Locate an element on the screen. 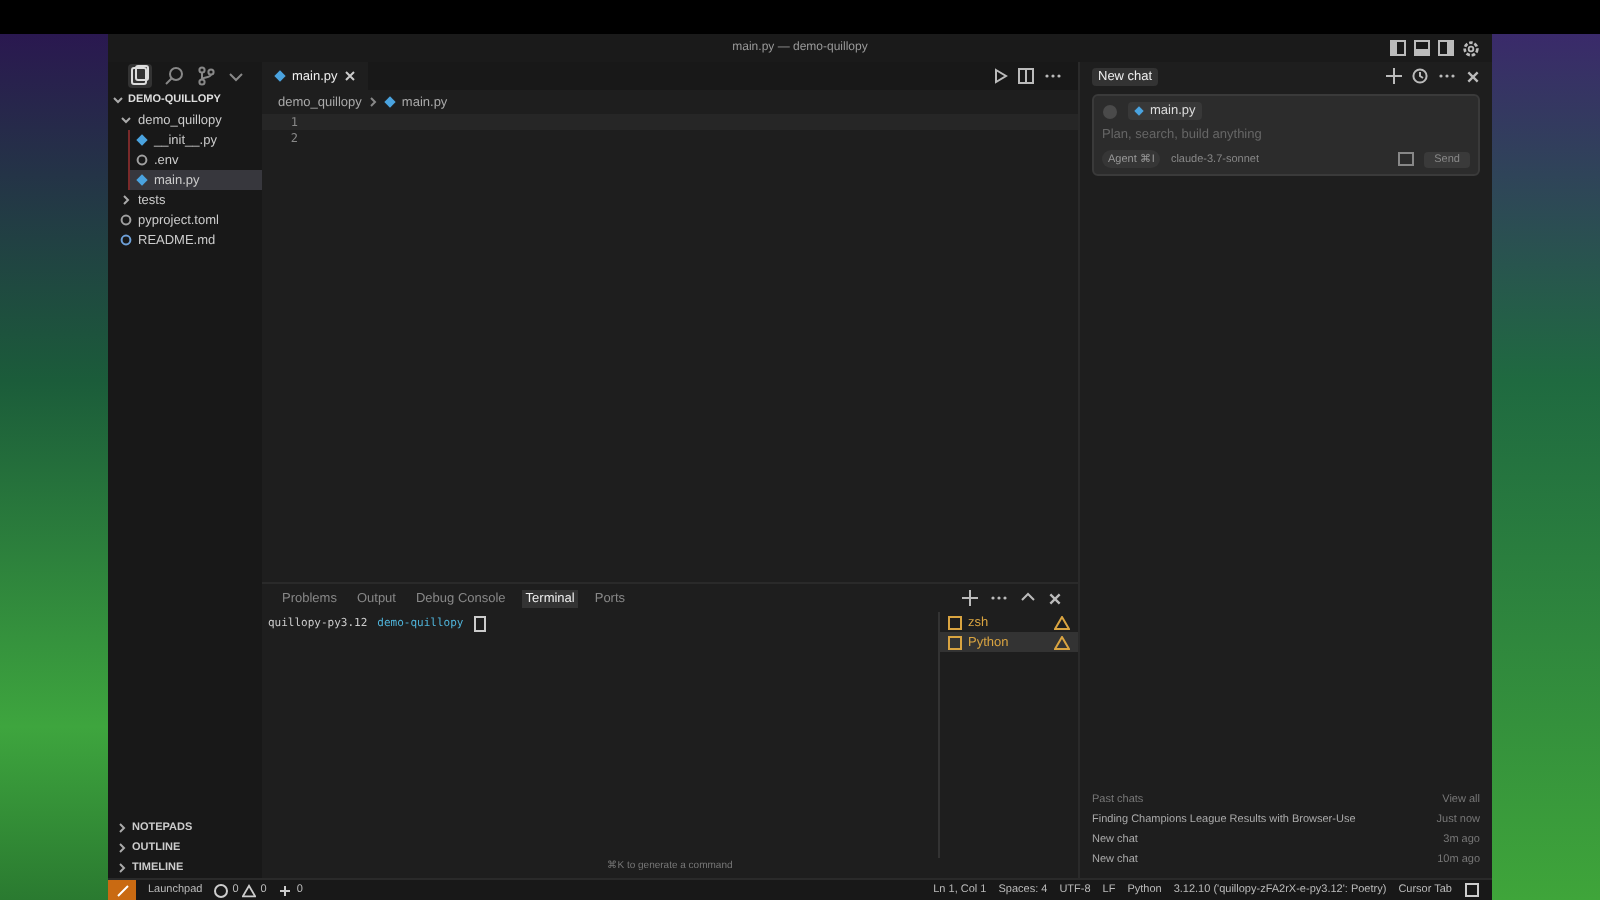 The height and width of the screenshot is (900, 1600). notifications-icon is located at coordinates (1472, 890).